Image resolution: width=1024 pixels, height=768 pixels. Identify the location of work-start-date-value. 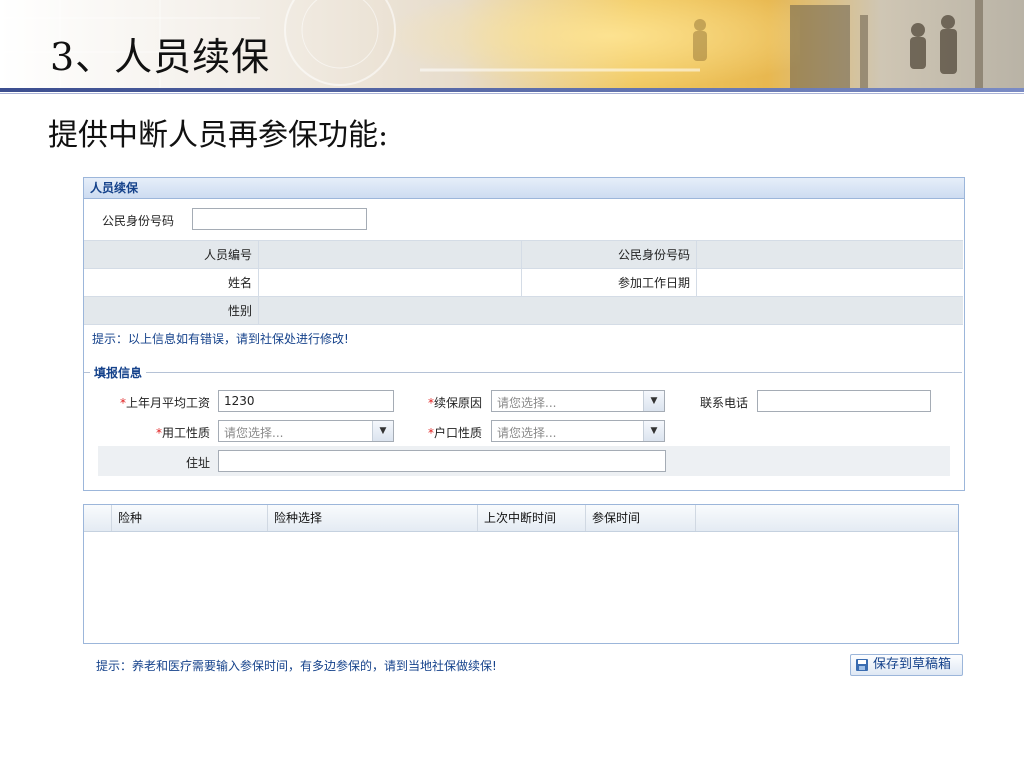
(829, 282).